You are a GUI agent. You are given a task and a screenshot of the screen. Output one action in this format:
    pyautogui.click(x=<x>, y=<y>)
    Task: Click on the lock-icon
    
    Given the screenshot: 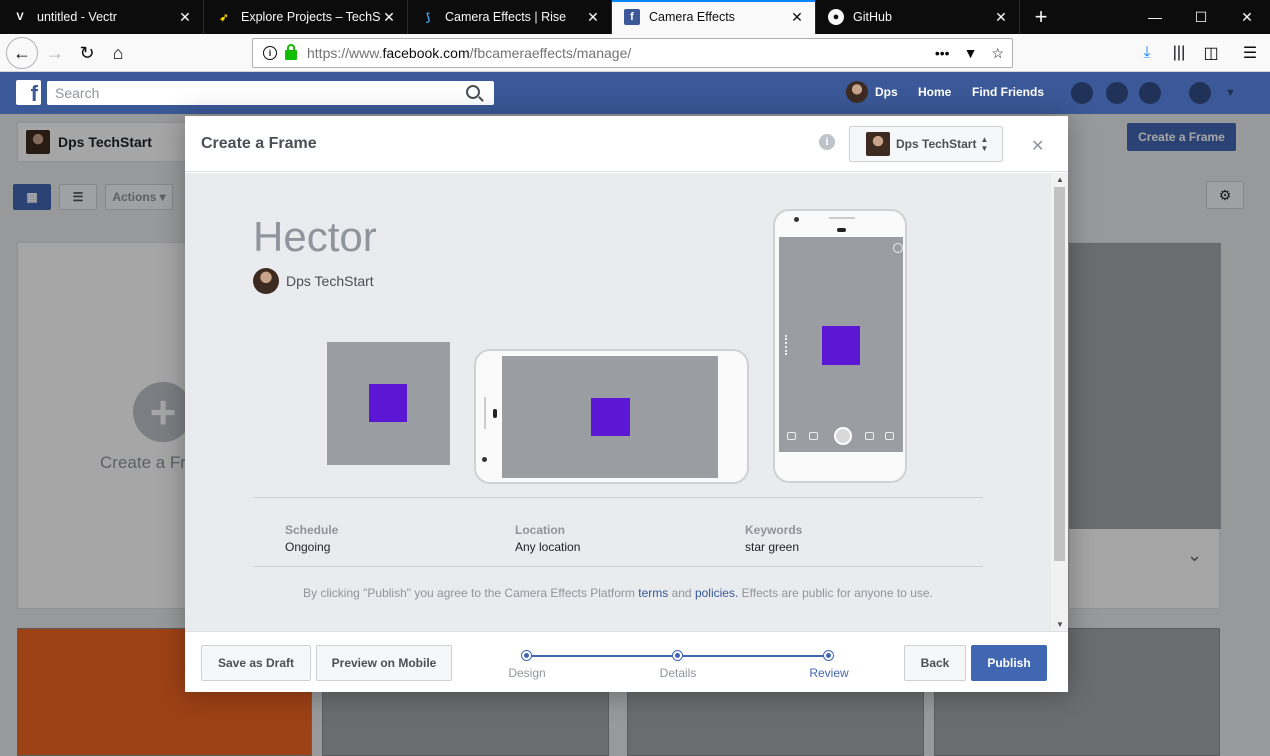 What is the action you would take?
    pyautogui.click(x=291, y=52)
    